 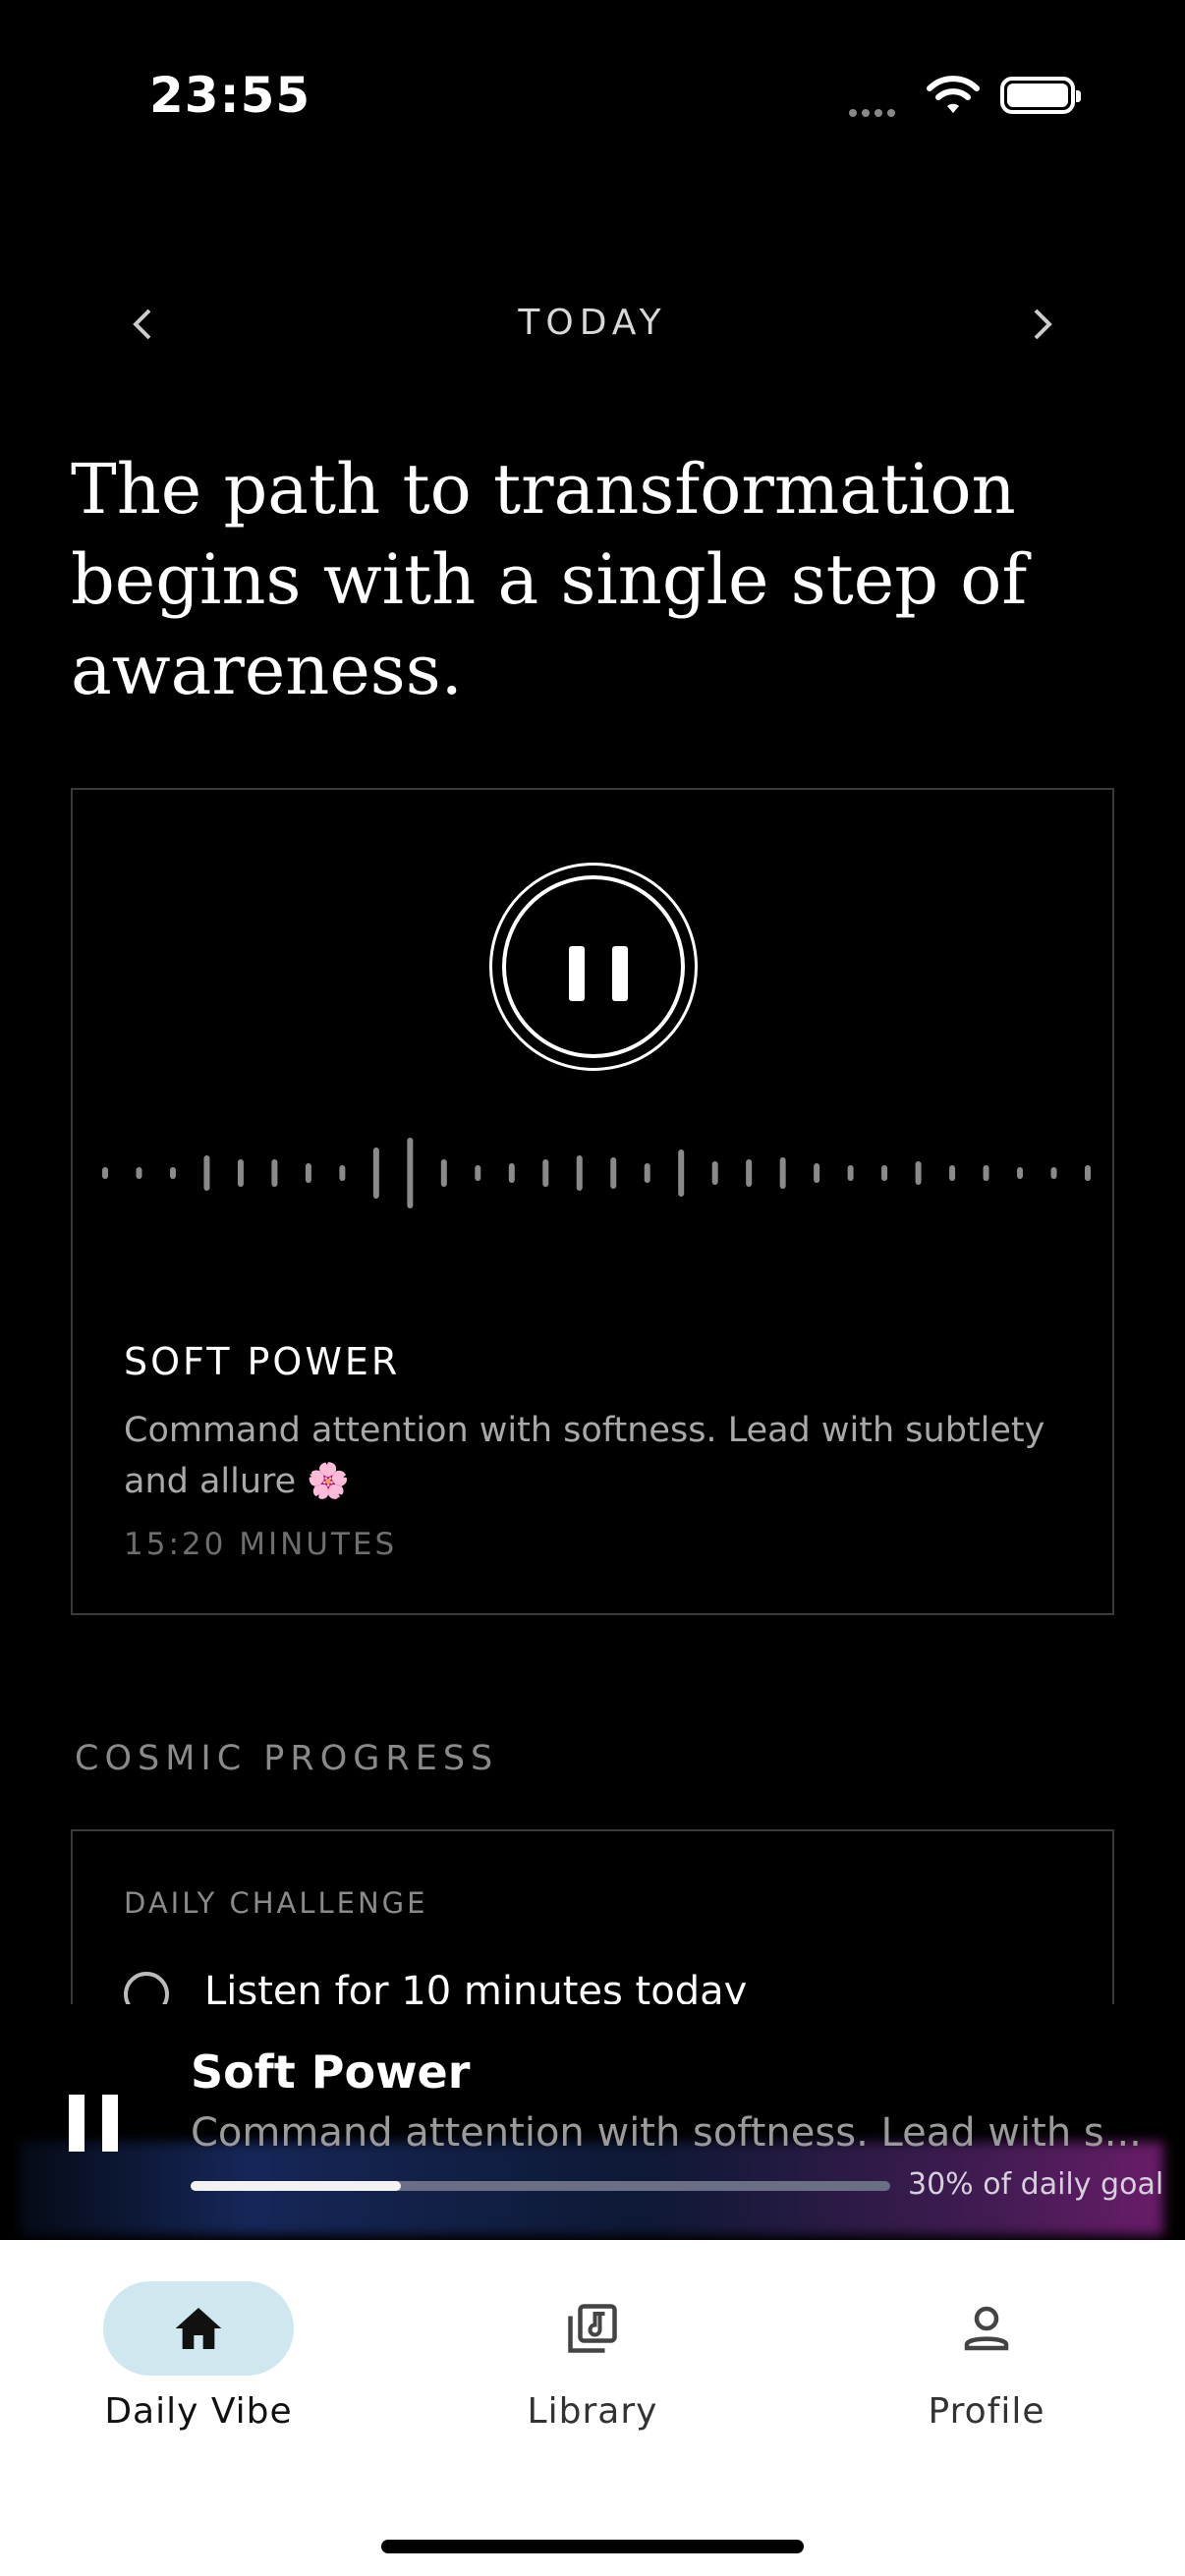 I want to click on home-indicator, so click(x=592, y=2546).